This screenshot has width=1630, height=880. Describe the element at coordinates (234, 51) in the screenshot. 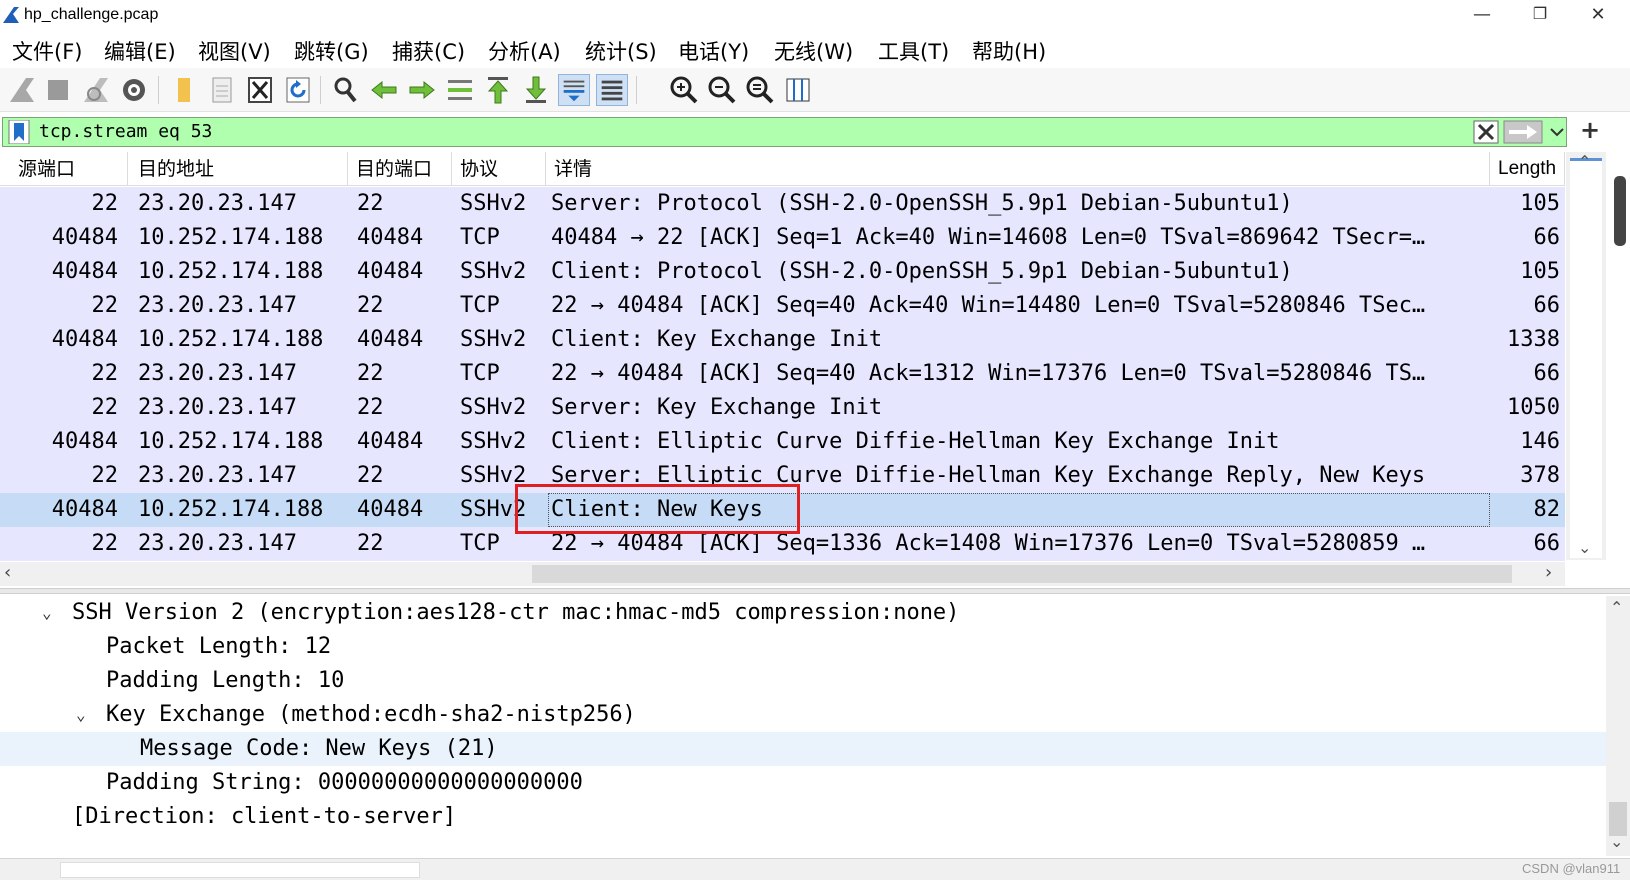

I see `menu-view: 视图(V)` at that location.